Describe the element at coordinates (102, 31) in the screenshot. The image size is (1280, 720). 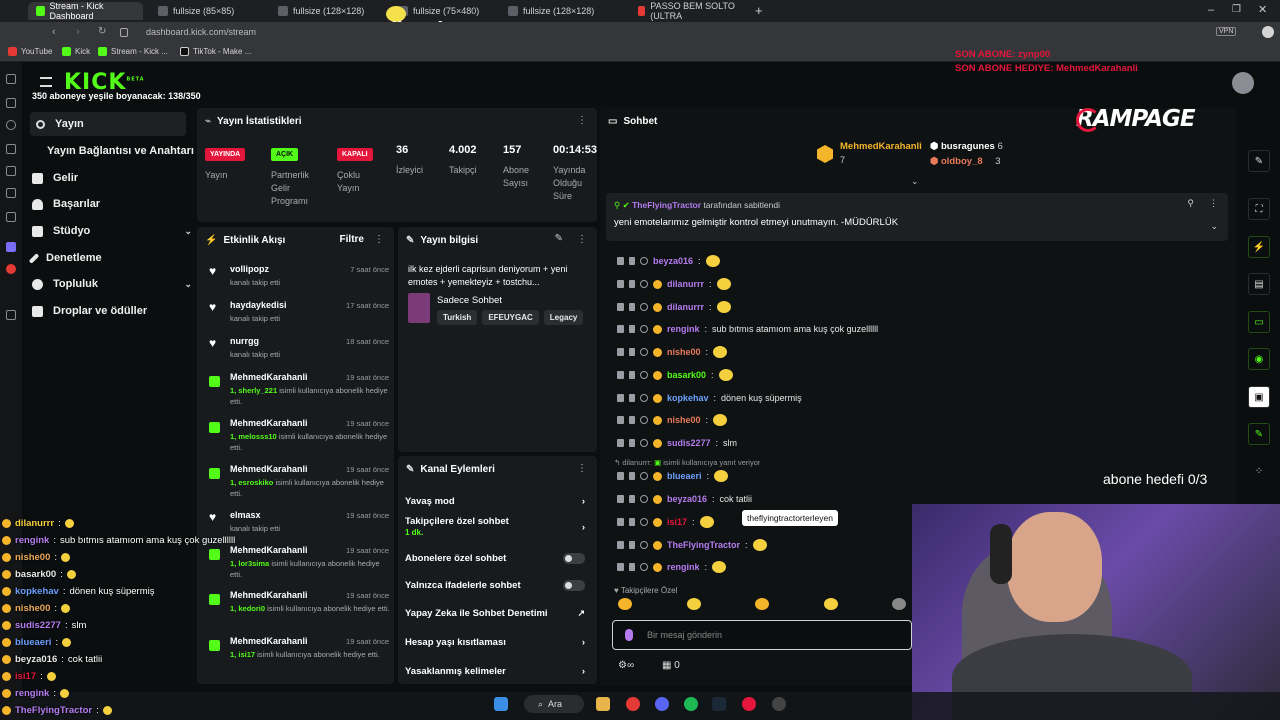
I see `reload-icon: ↻` at that location.